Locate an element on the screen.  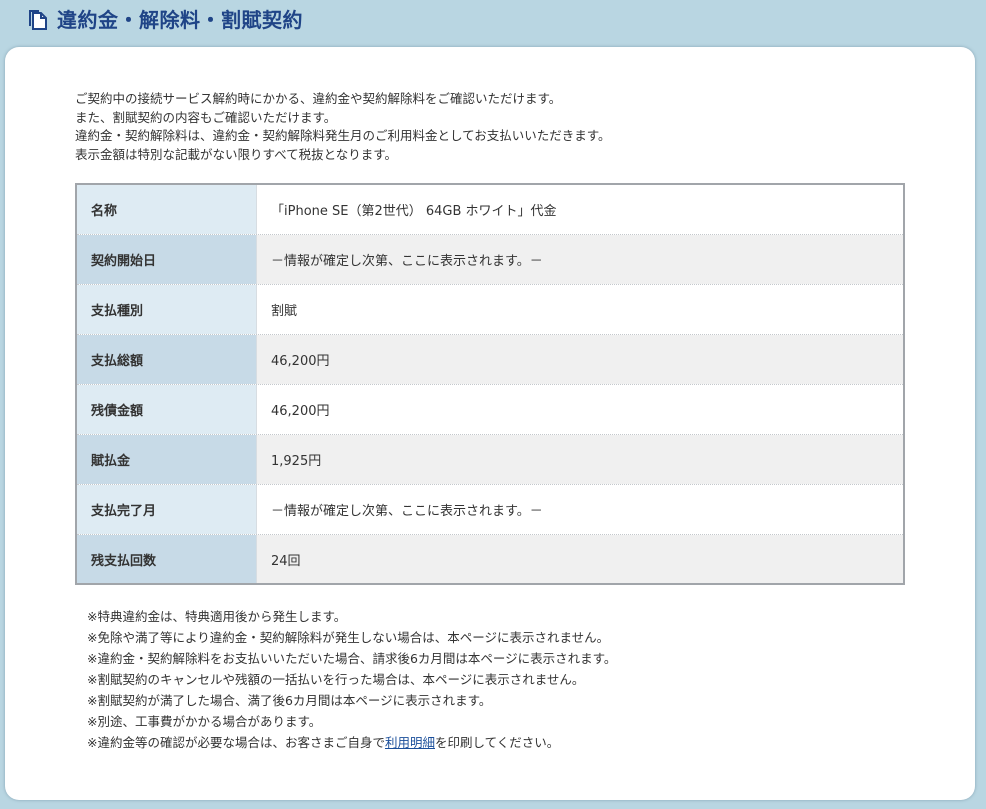
intro-line: 表示金額は特別な記載がない限りすべて税抜となります。 is located at coordinates (236, 154).